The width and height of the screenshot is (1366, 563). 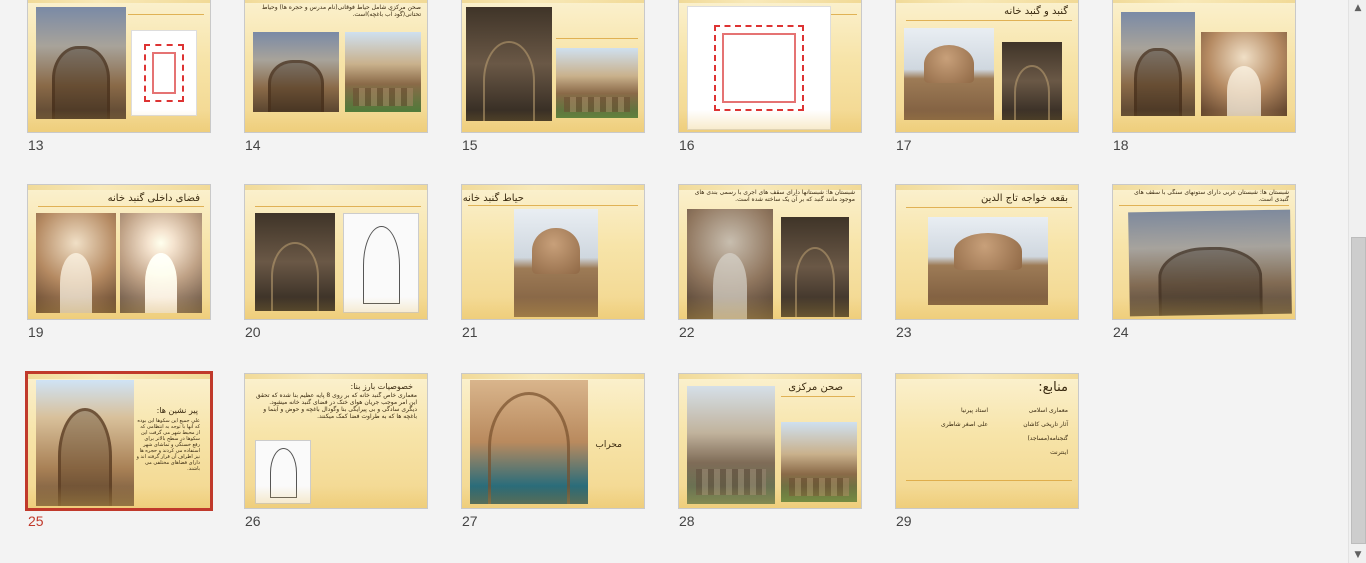 I want to click on slide-thumbnail-17: گنبد و گنبد خانه 17, so click(x=987, y=76).